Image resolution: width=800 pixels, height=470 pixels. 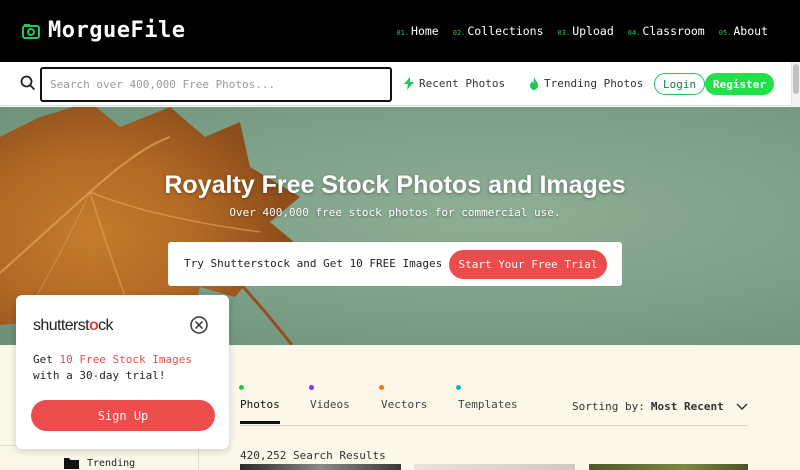 What do you see at coordinates (311, 387) in the screenshot?
I see `videos-dot` at bounding box center [311, 387].